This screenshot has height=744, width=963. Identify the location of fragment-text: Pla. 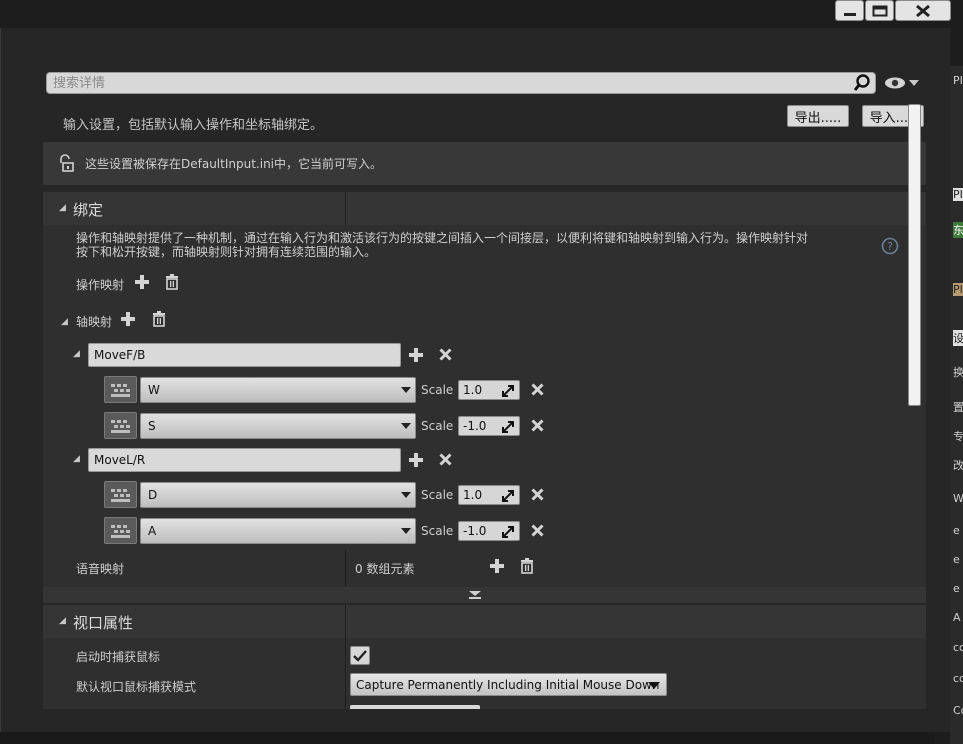
(958, 289).